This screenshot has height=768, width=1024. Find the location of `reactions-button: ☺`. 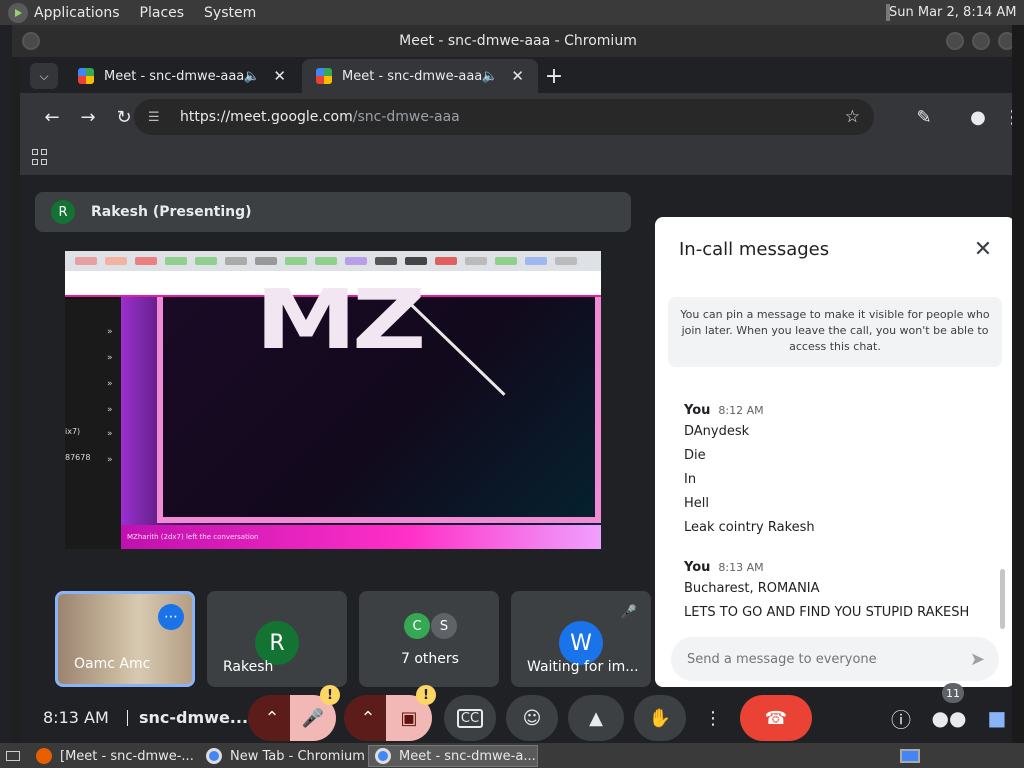

reactions-button: ☺ is located at coordinates (532, 718).